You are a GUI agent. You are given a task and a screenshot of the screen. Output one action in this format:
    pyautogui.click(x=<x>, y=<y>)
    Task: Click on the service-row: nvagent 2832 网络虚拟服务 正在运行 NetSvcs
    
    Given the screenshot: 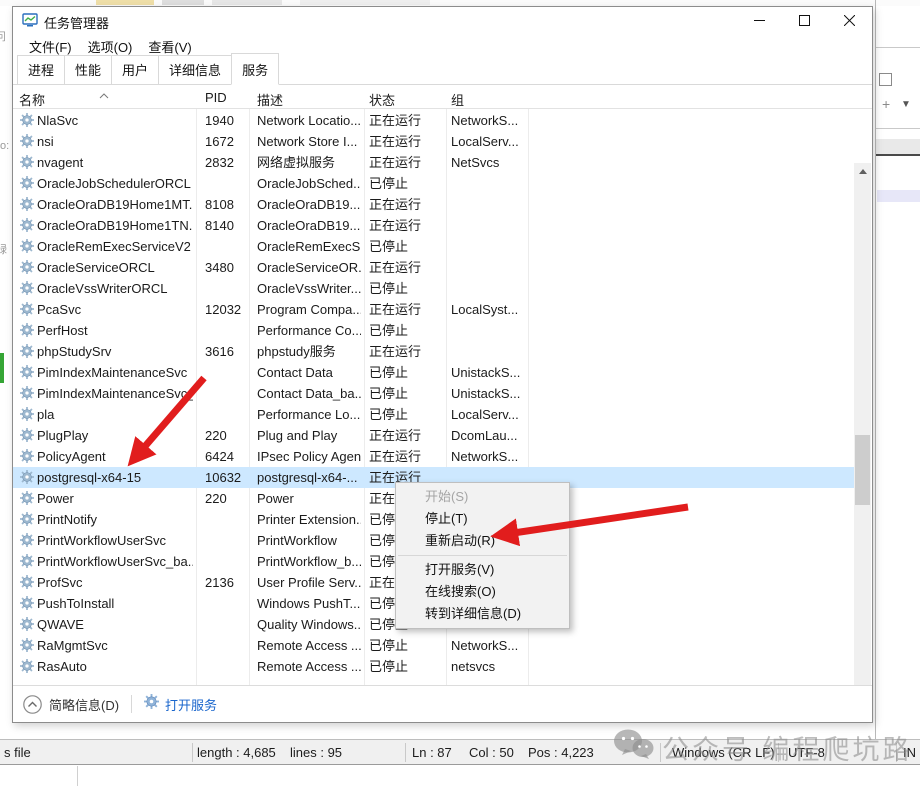 What is the action you would take?
    pyautogui.click(x=434, y=162)
    